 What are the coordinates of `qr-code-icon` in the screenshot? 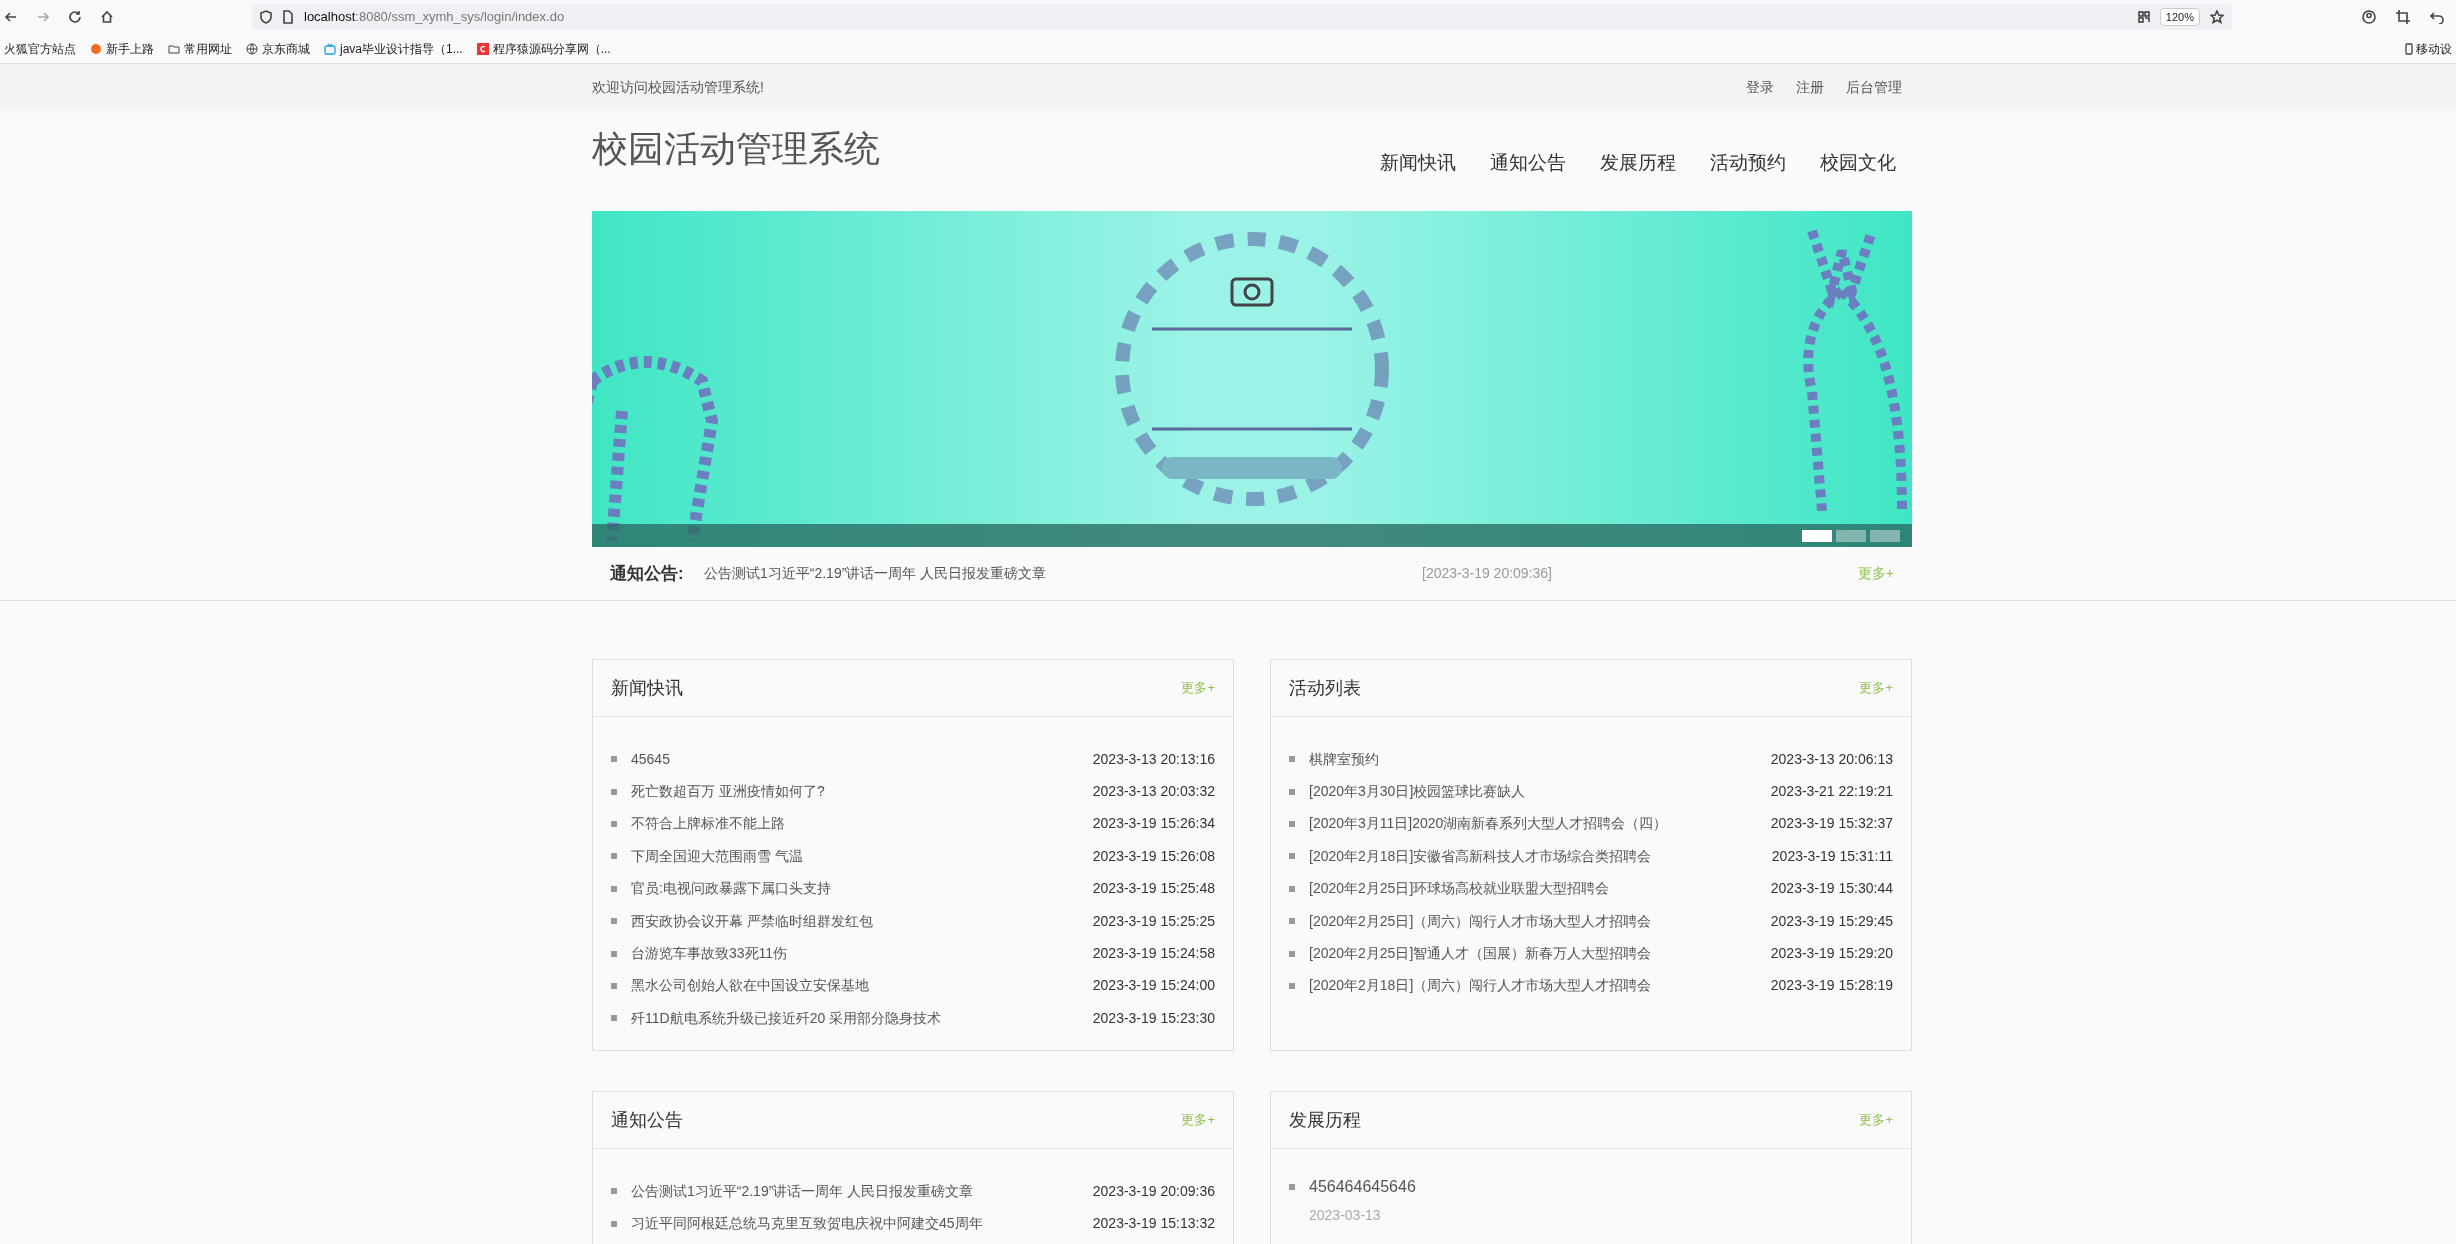 It's located at (2143, 17).